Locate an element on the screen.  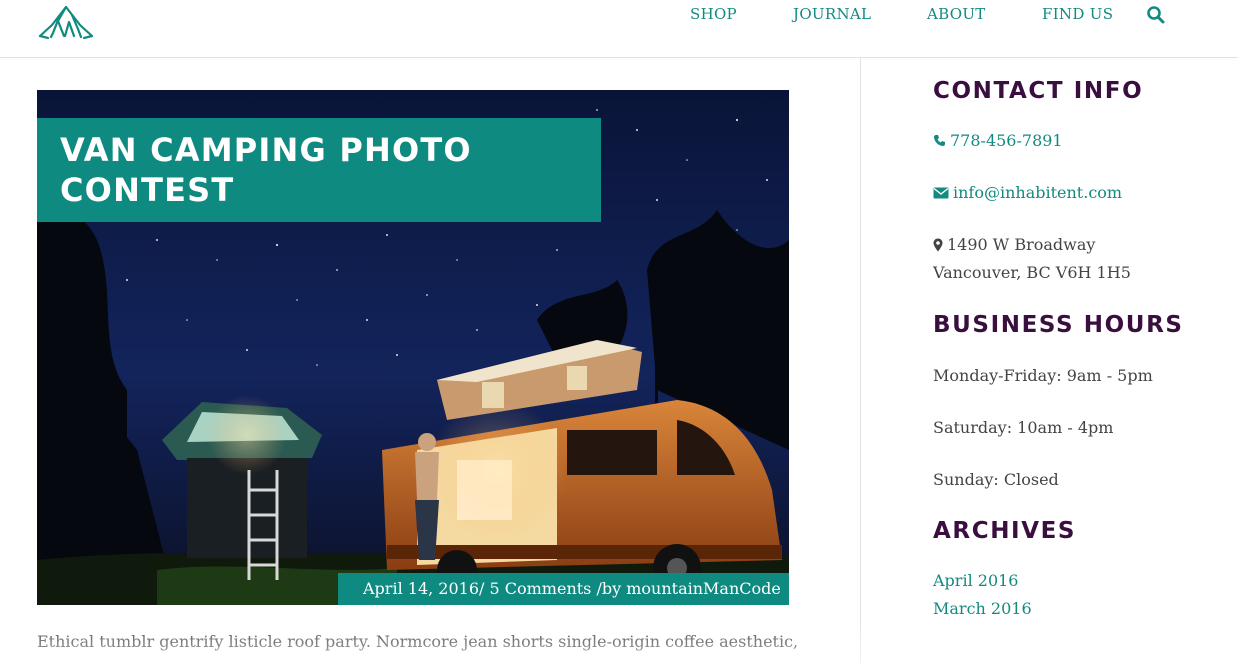
archives-heading: ARCHIVES is located at coordinates (1005, 531).